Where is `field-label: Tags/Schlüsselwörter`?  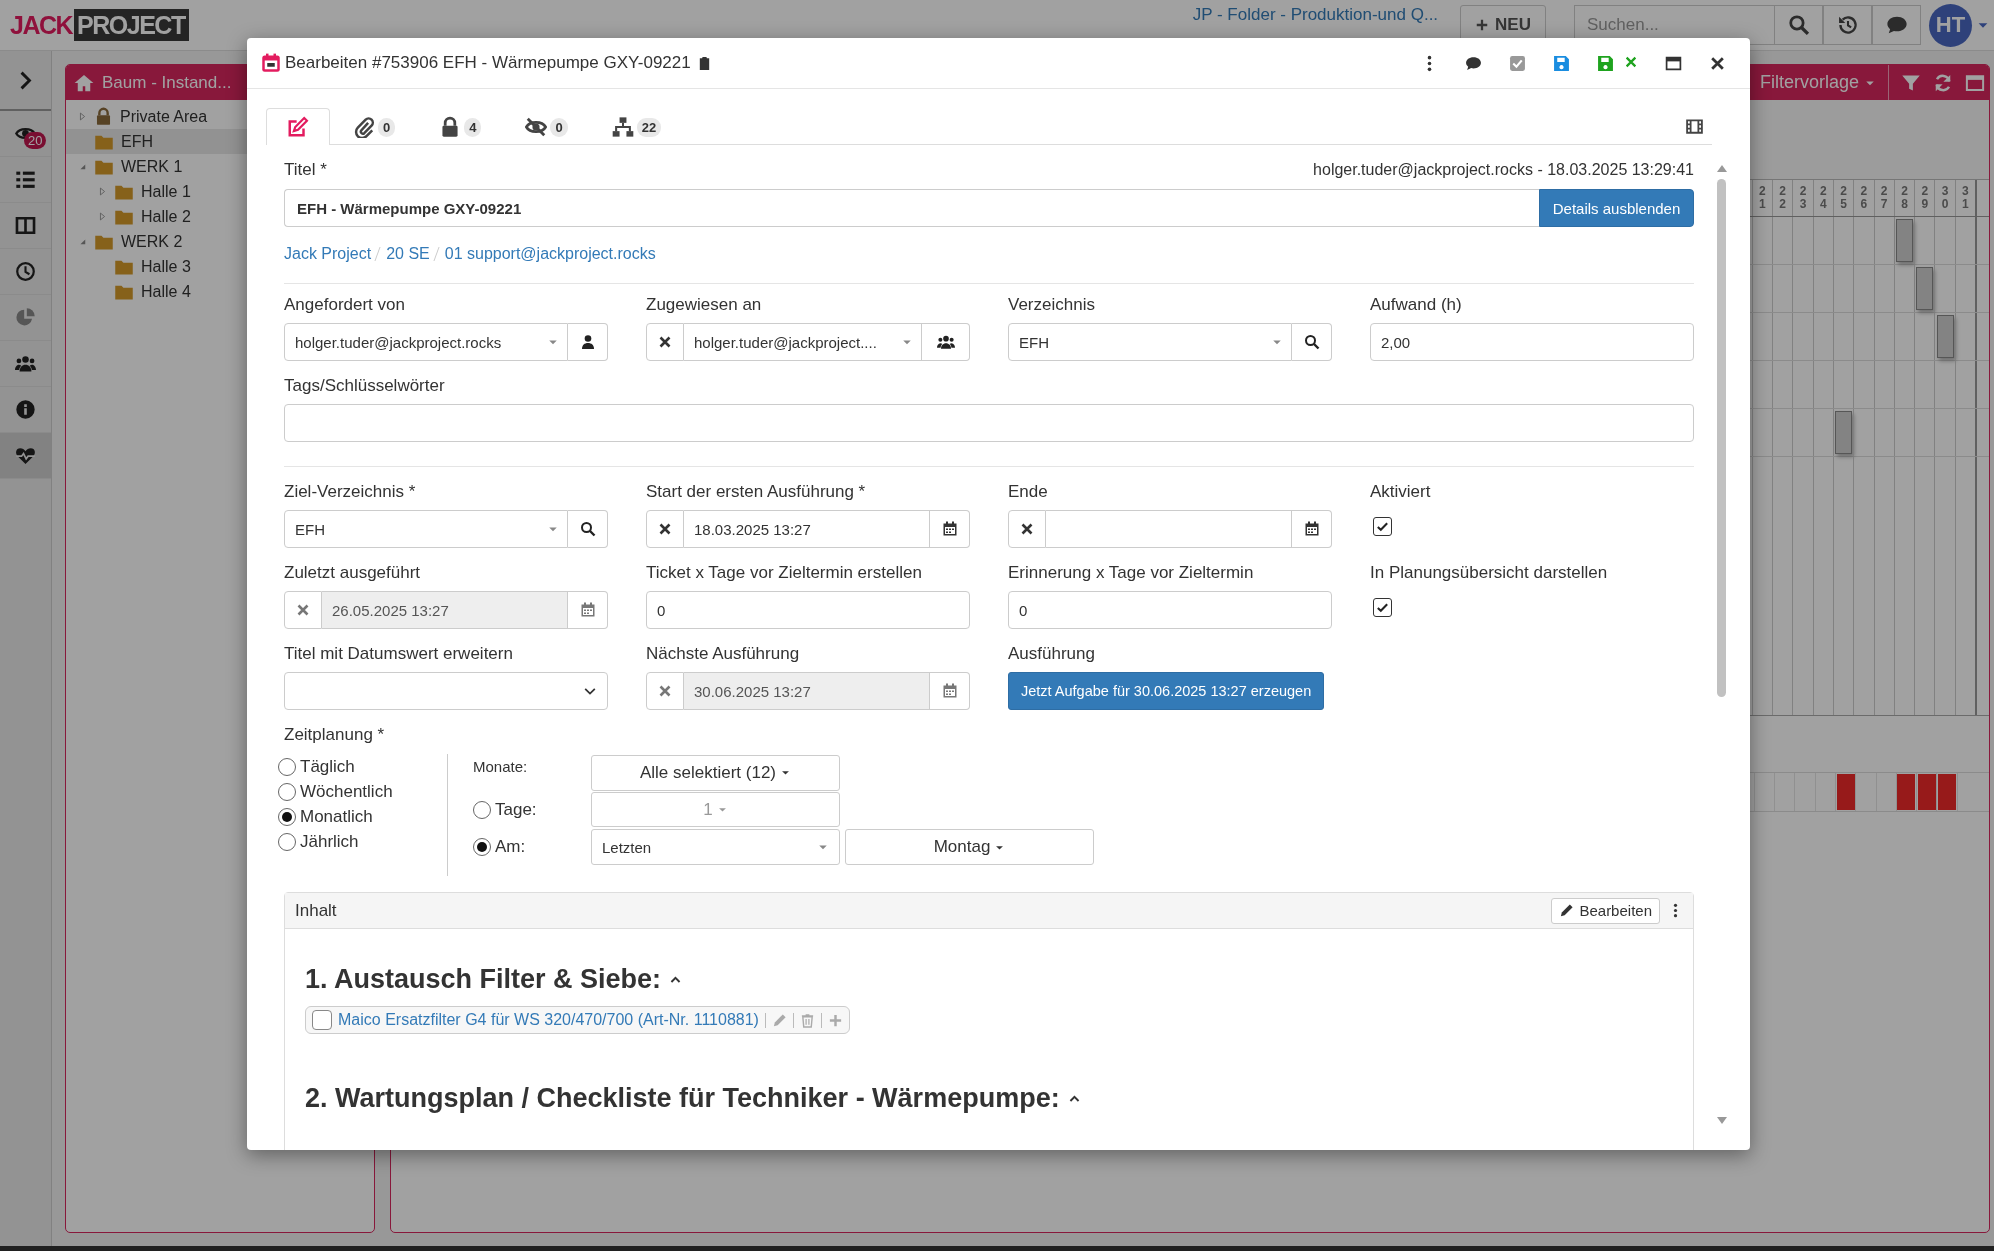
field-label: Tags/Schlüsselwörter is located at coordinates (365, 386).